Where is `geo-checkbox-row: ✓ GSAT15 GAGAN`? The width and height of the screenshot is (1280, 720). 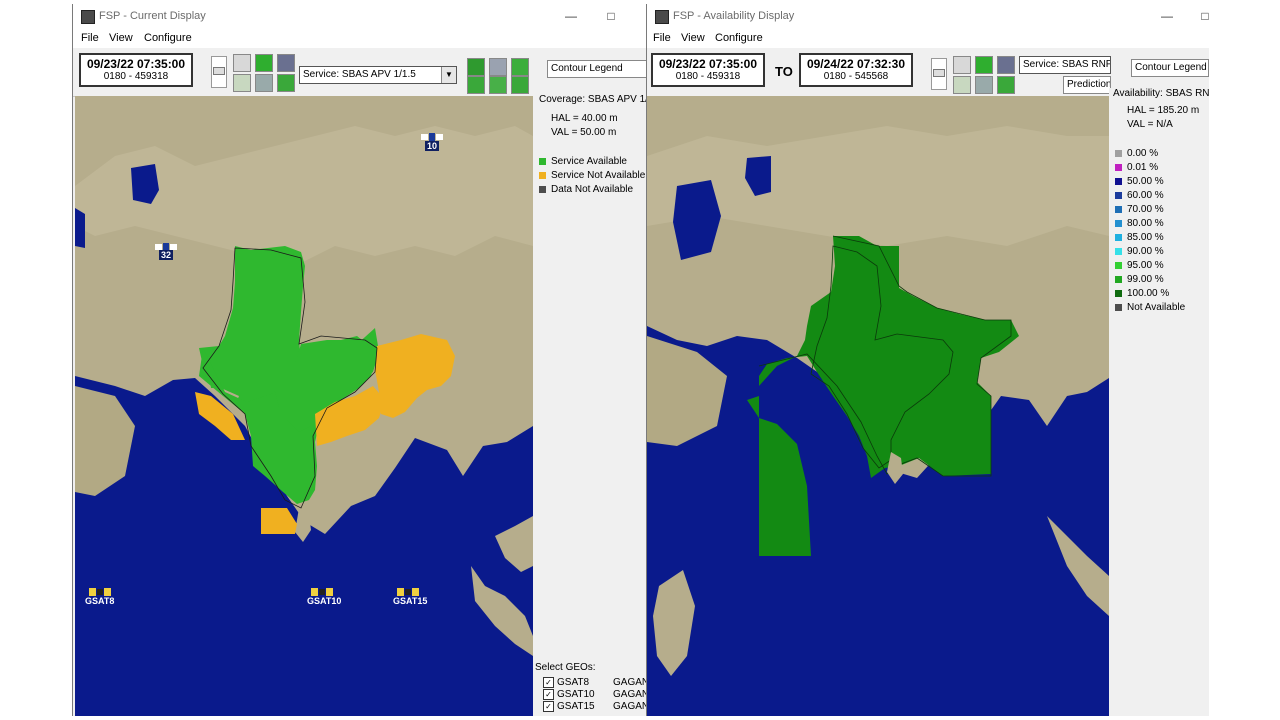 geo-checkbox-row: ✓ GSAT15 GAGAN is located at coordinates (595, 706).